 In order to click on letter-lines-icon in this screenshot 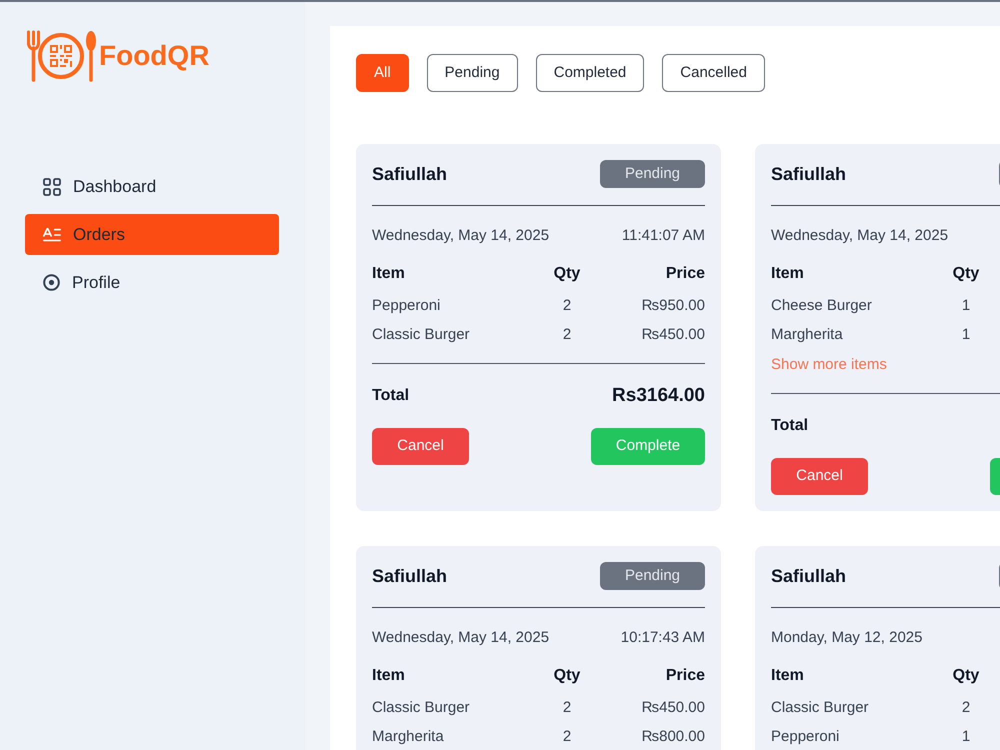, I will do `click(52, 235)`.